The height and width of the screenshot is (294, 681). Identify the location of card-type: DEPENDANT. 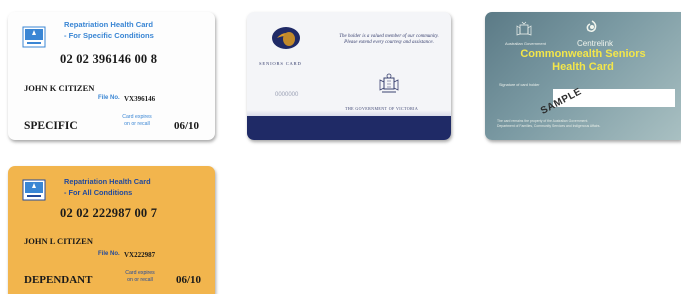
(58, 280).